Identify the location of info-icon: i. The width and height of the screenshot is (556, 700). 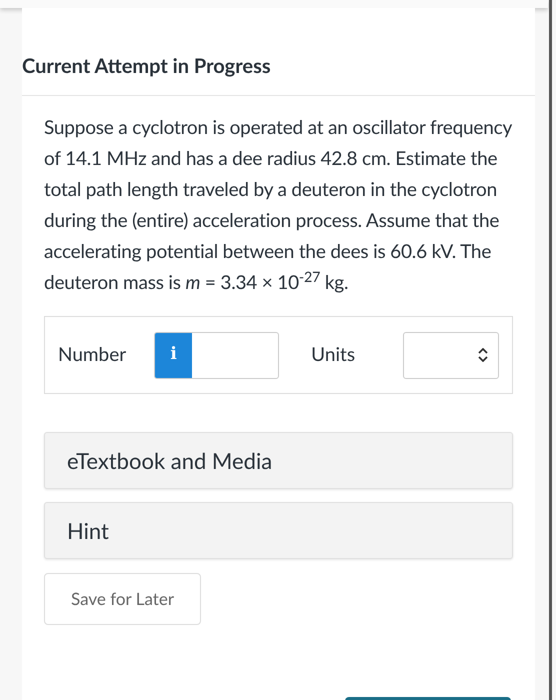
(173, 355).